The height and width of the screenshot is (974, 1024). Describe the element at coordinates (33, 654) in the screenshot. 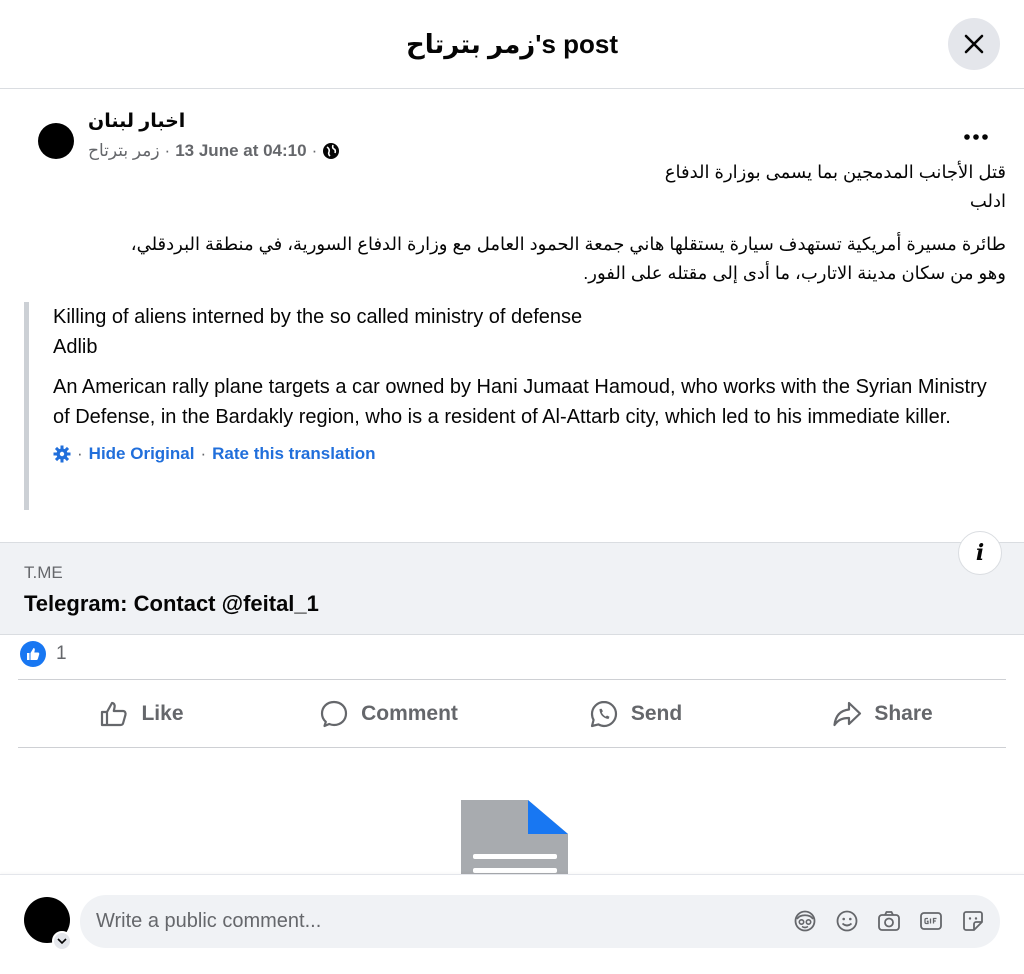

I see `like-reaction-icon` at that location.